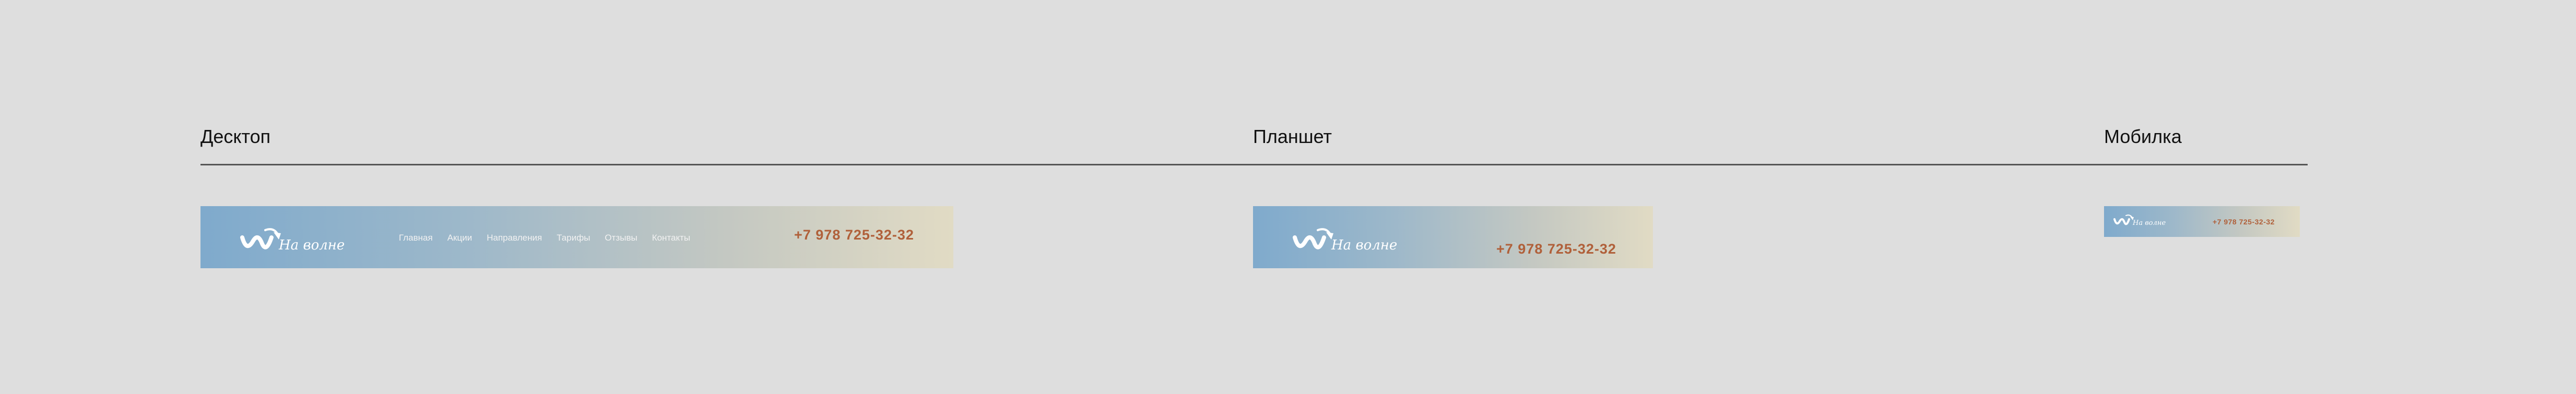 The height and width of the screenshot is (394, 2576). What do you see at coordinates (235, 136) in the screenshot?
I see `desktop-section-title: Десктоп` at bounding box center [235, 136].